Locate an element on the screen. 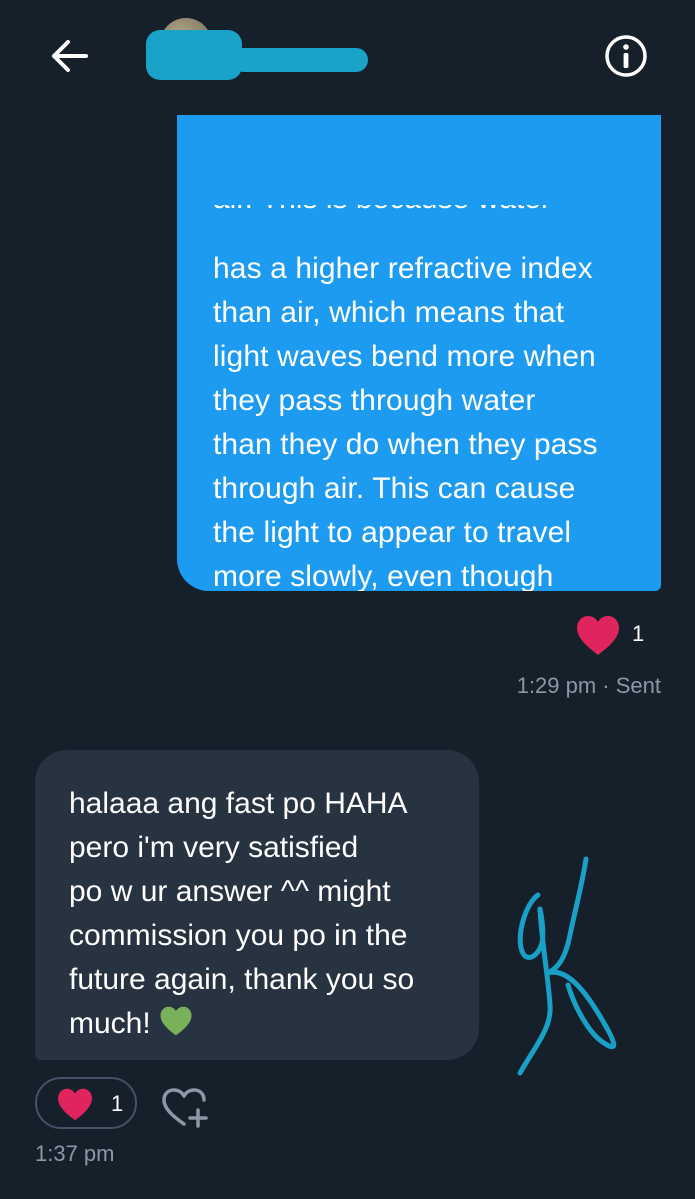  handwritten-signature is located at coordinates (567, 966).